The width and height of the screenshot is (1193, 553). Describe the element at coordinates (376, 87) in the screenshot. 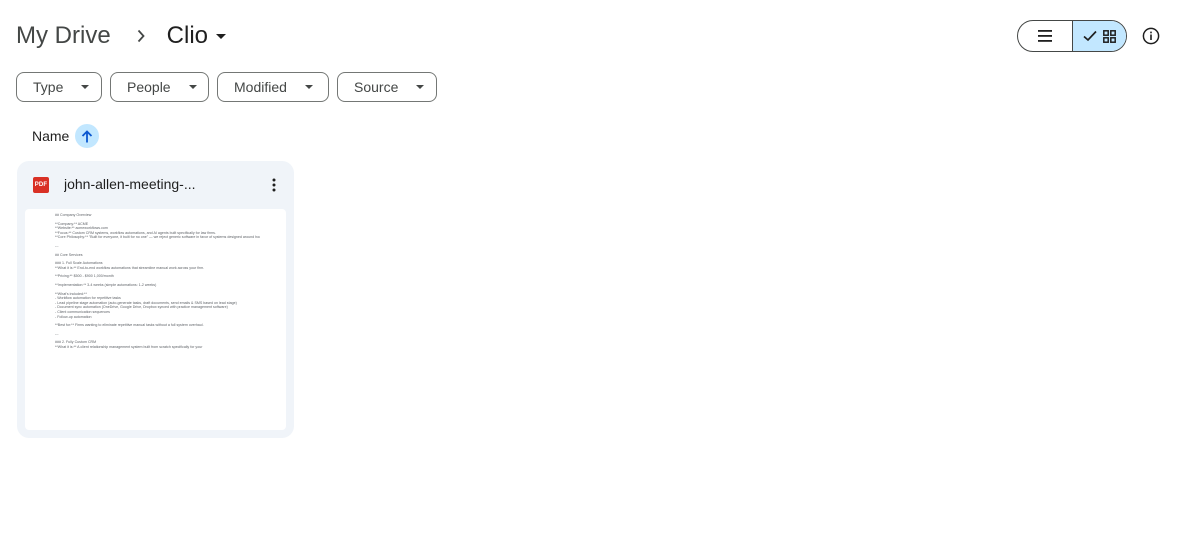

I see `filter-source-label: Source` at that location.